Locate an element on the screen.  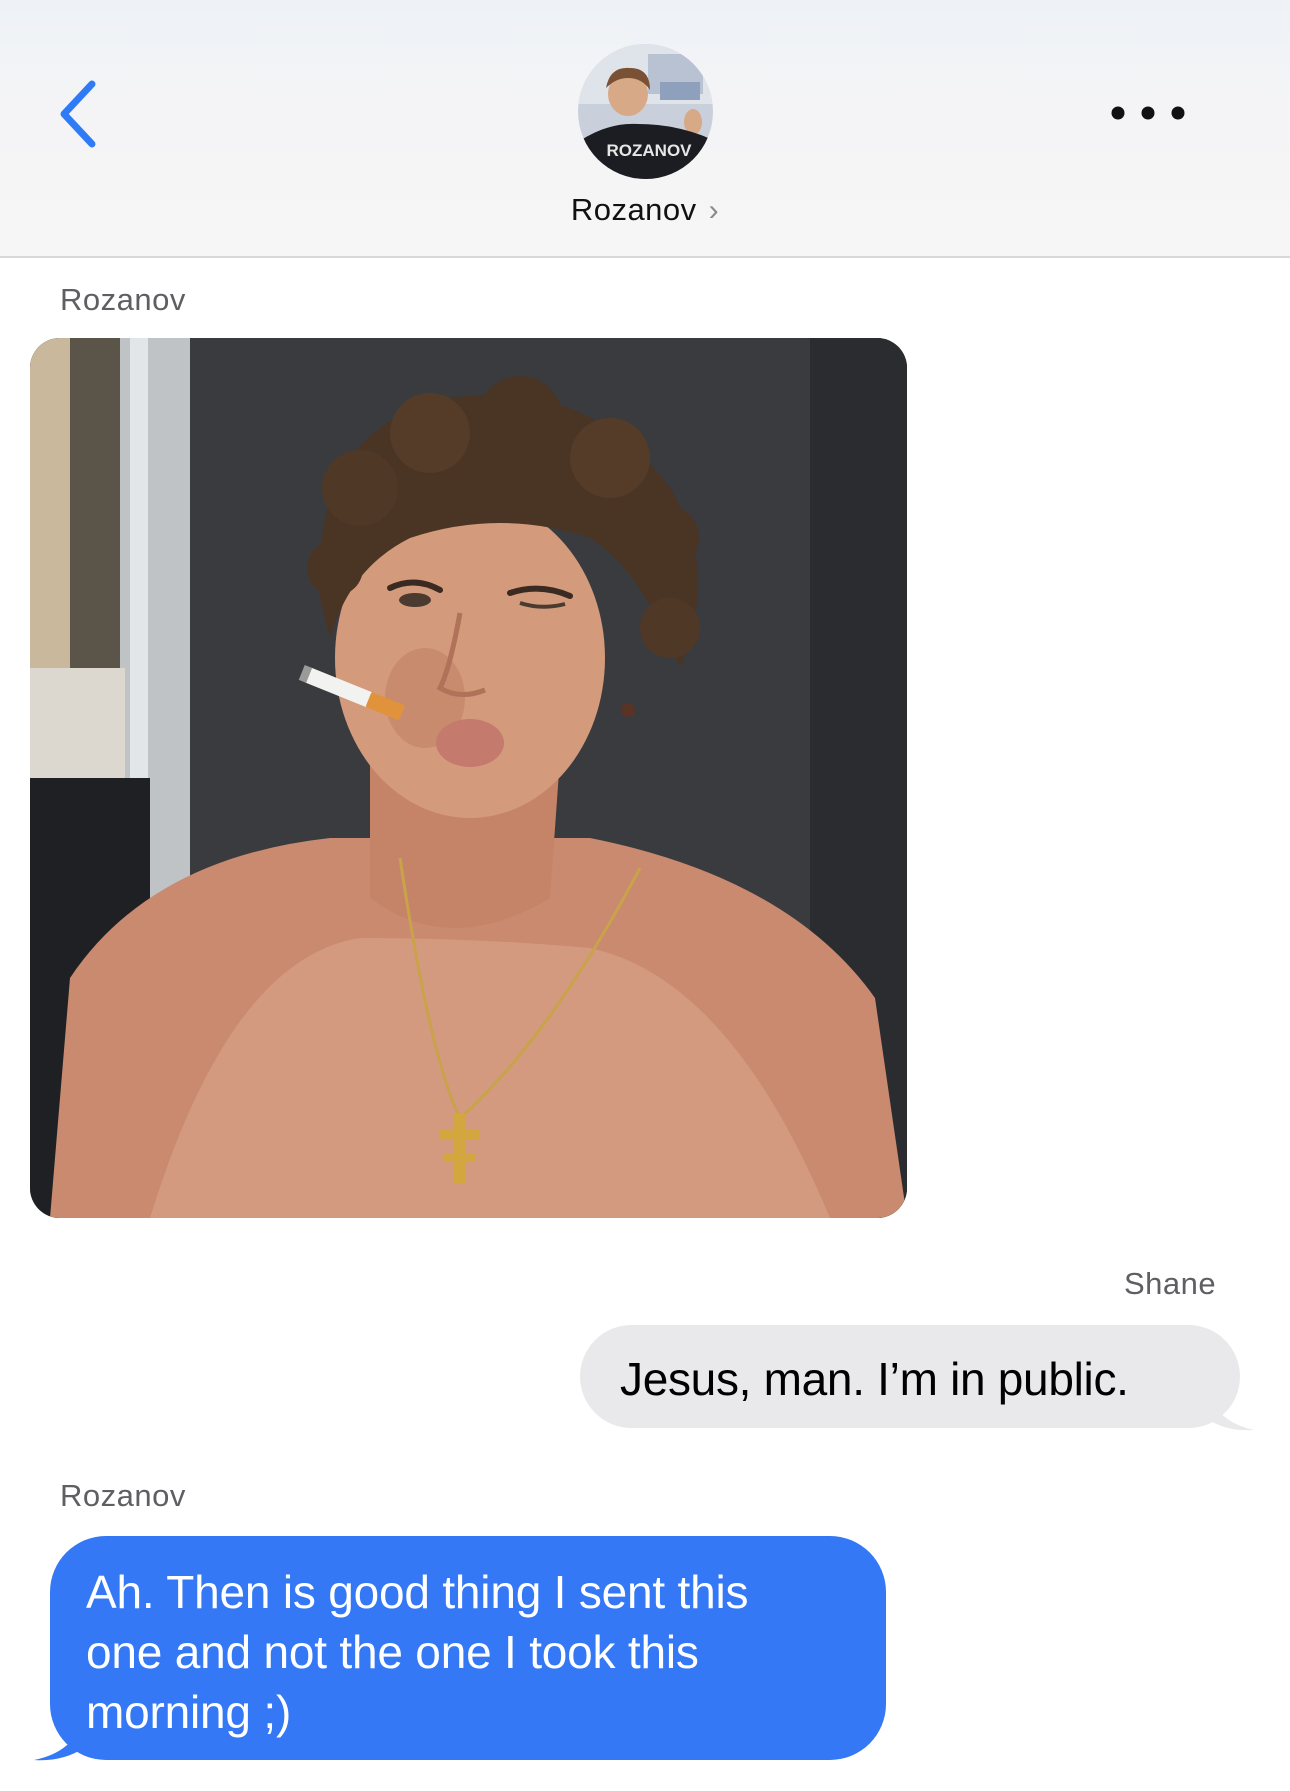
avatar-photo: ROZANOV is located at coordinates (645, 111).